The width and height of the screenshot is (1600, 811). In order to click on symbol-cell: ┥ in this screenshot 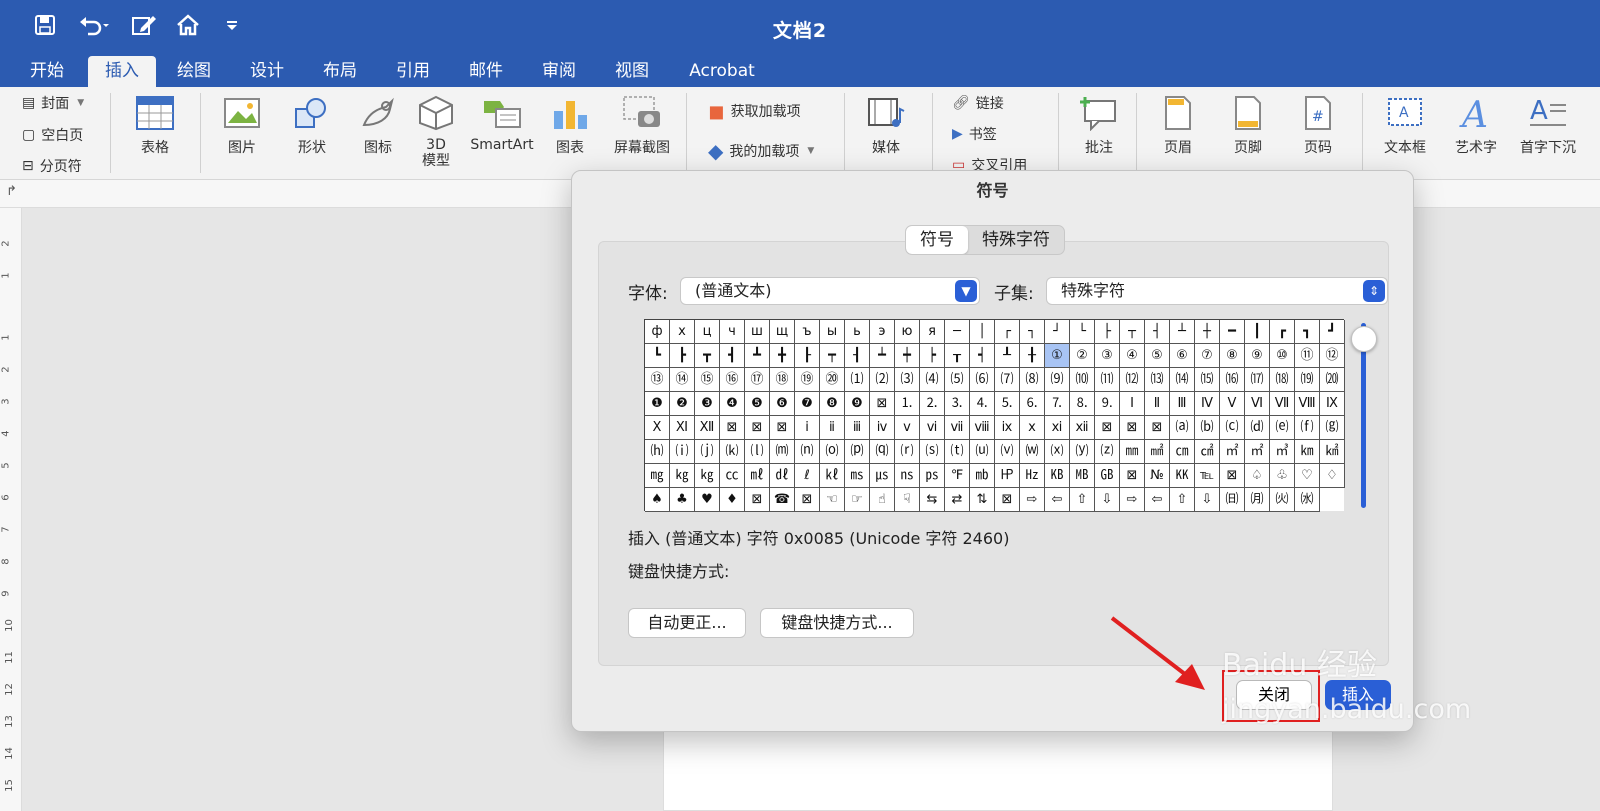, I will do `click(982, 356)`.